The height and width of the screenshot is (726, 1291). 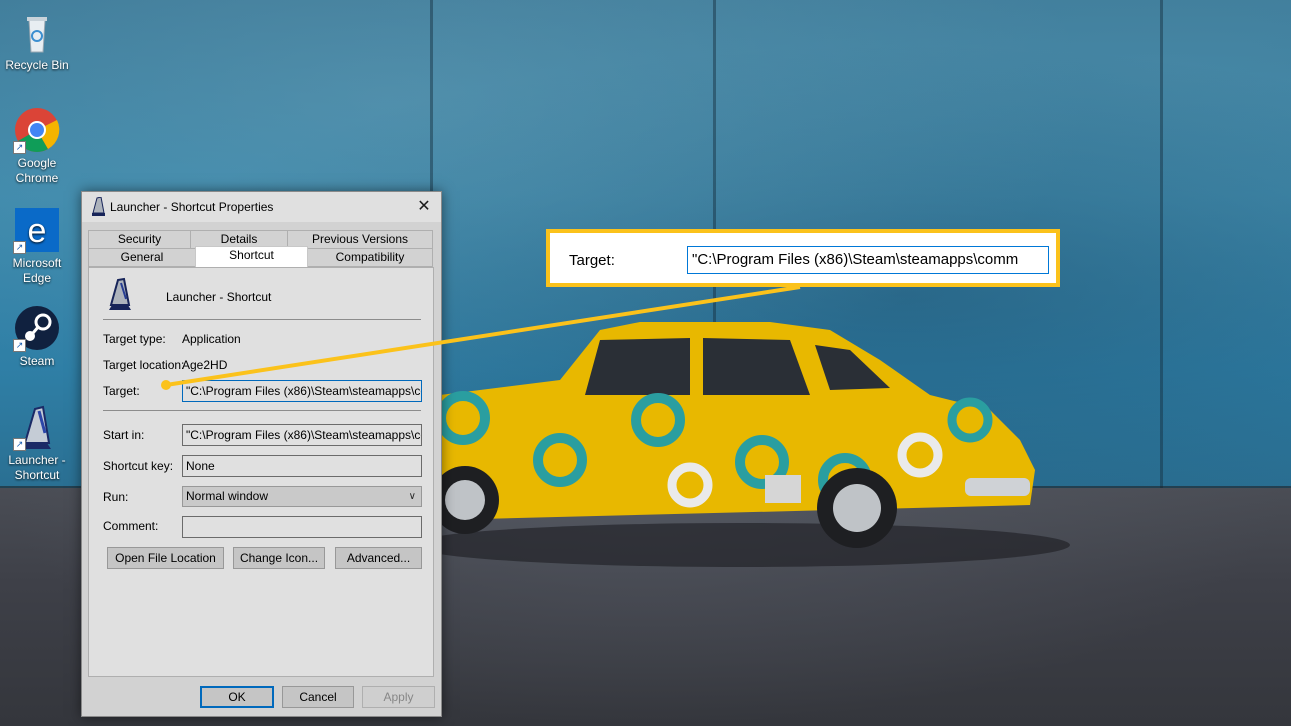 What do you see at coordinates (302, 496) in the screenshot?
I see `run-select: Normal window ∨` at bounding box center [302, 496].